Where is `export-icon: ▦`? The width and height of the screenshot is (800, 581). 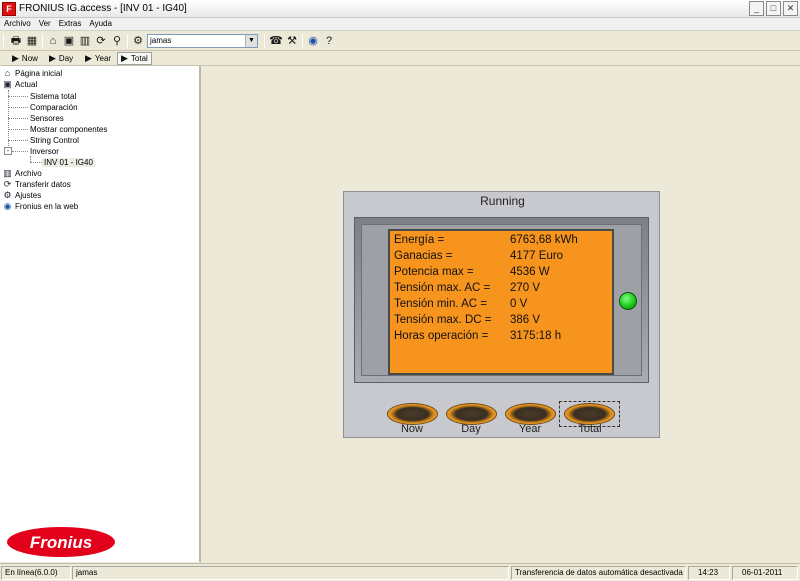 export-icon: ▦ is located at coordinates (32, 41).